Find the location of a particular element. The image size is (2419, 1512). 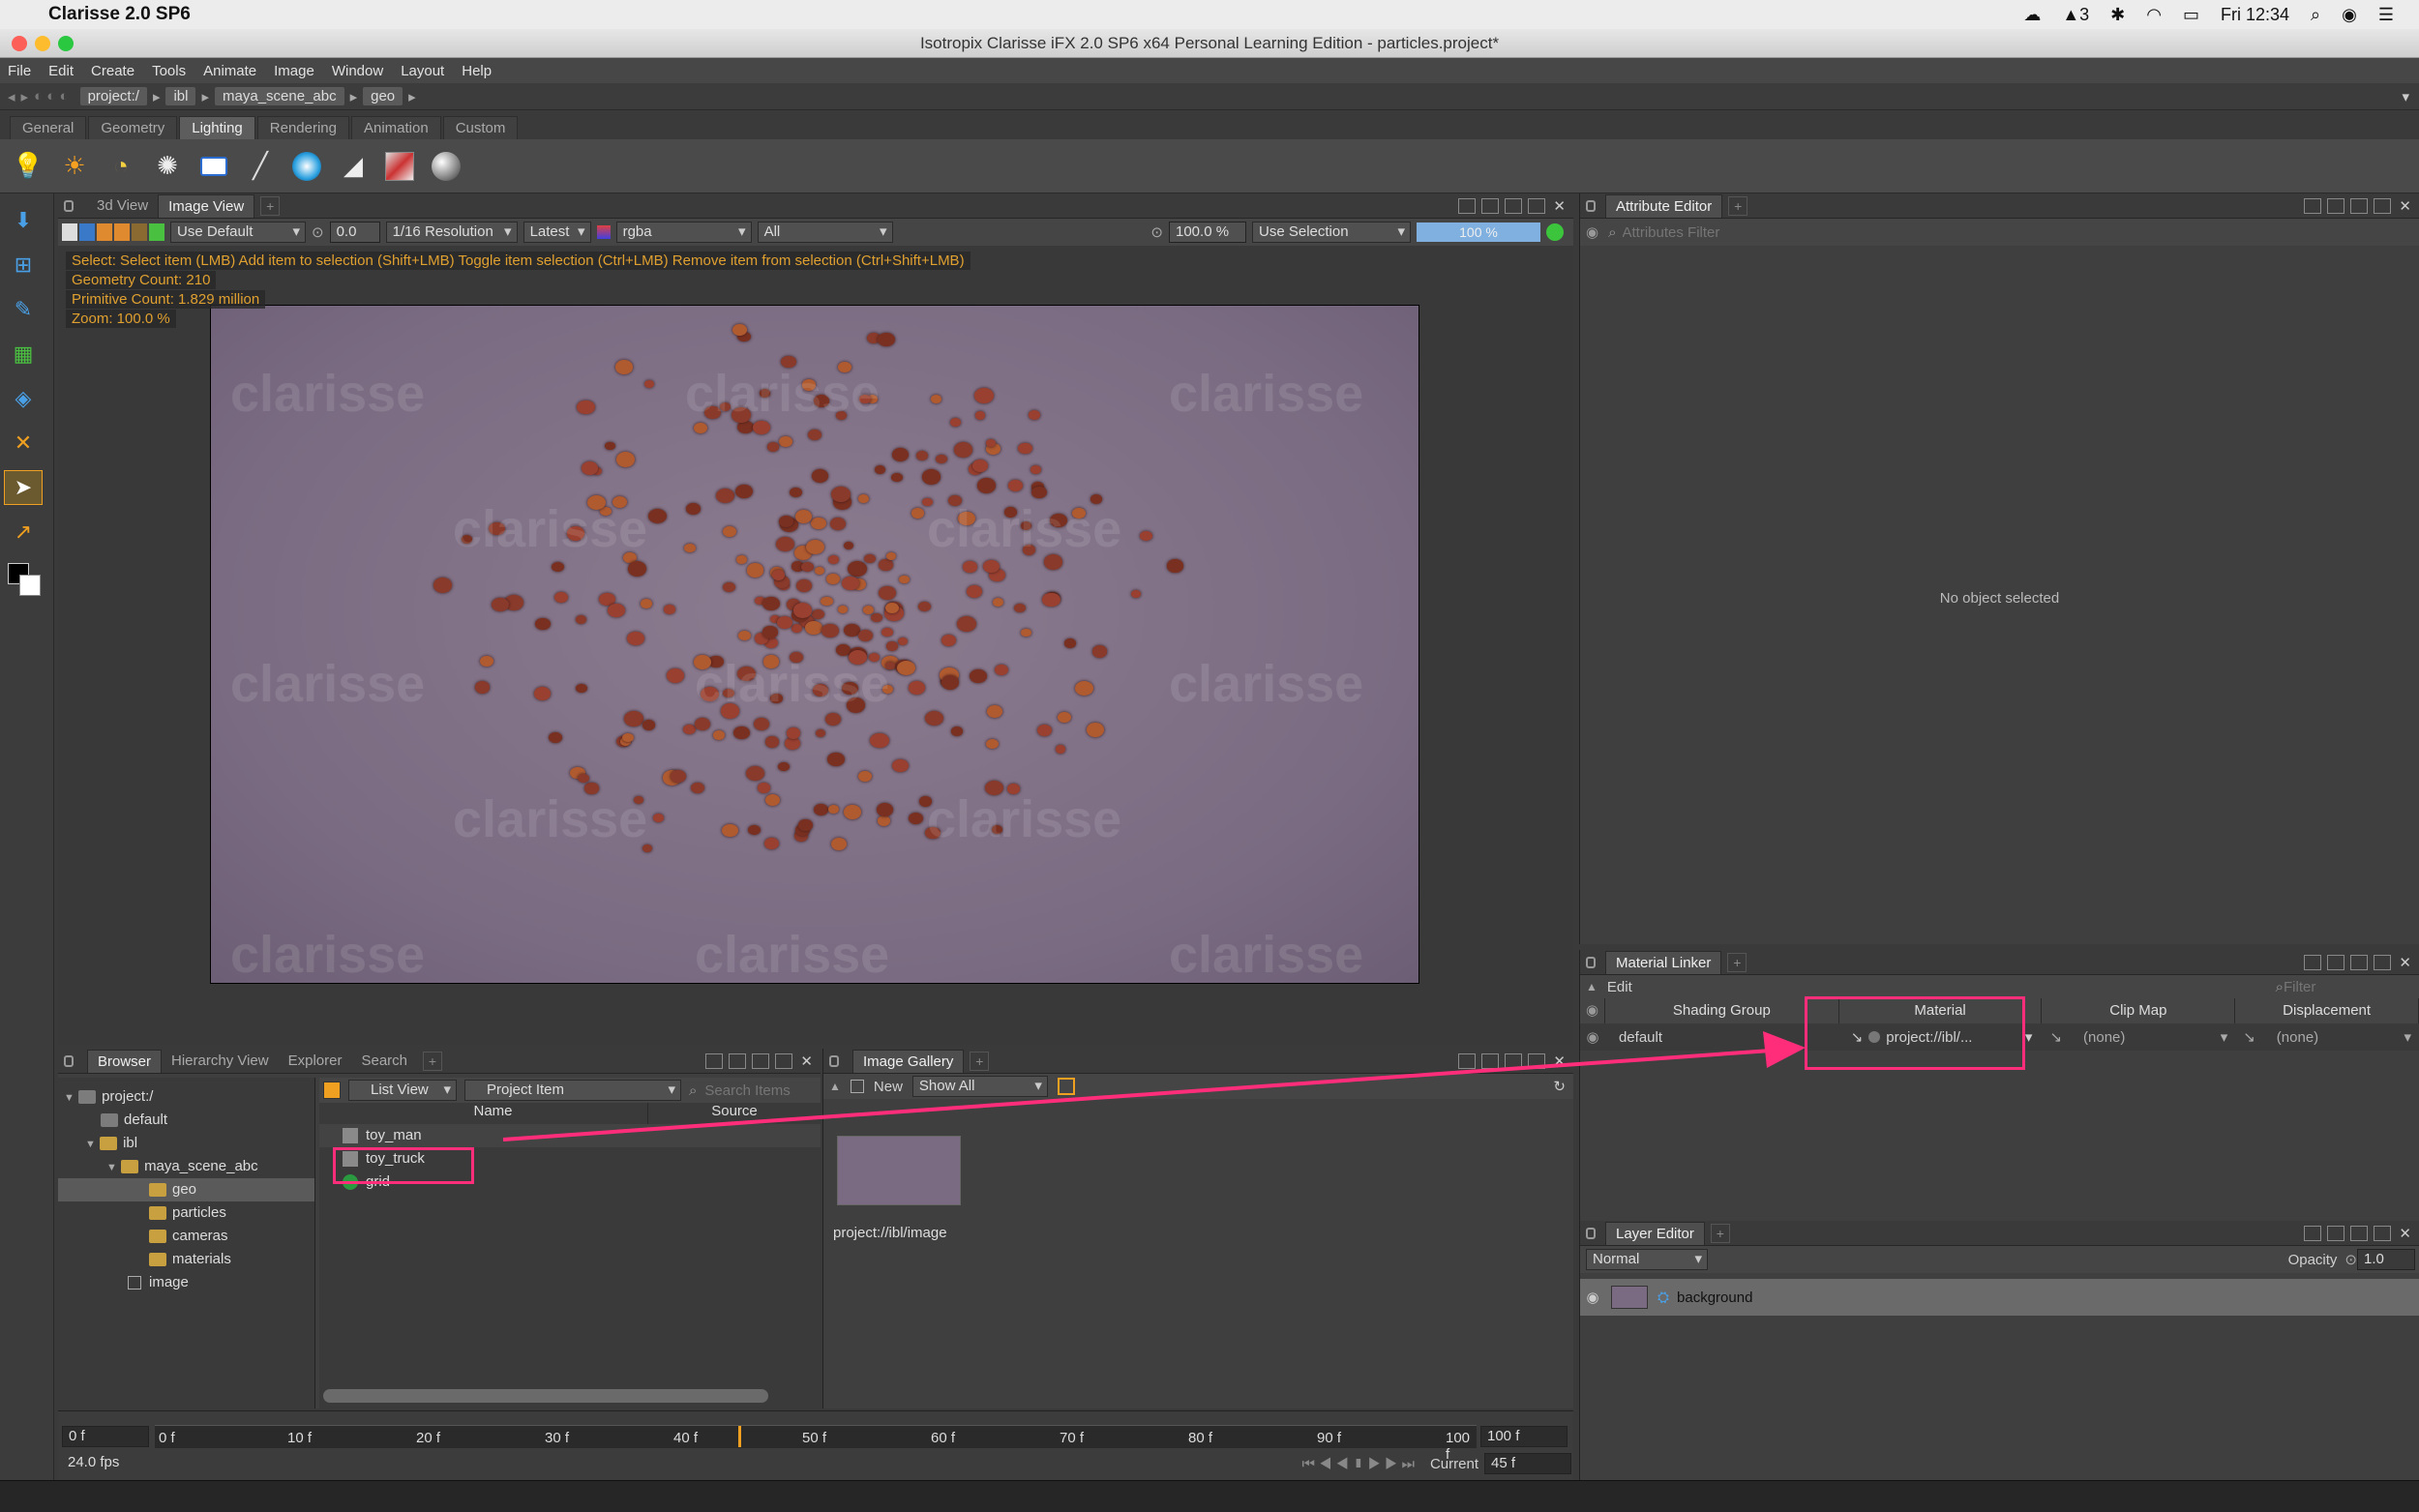

horizontal-scrollbar is located at coordinates (545, 1396).